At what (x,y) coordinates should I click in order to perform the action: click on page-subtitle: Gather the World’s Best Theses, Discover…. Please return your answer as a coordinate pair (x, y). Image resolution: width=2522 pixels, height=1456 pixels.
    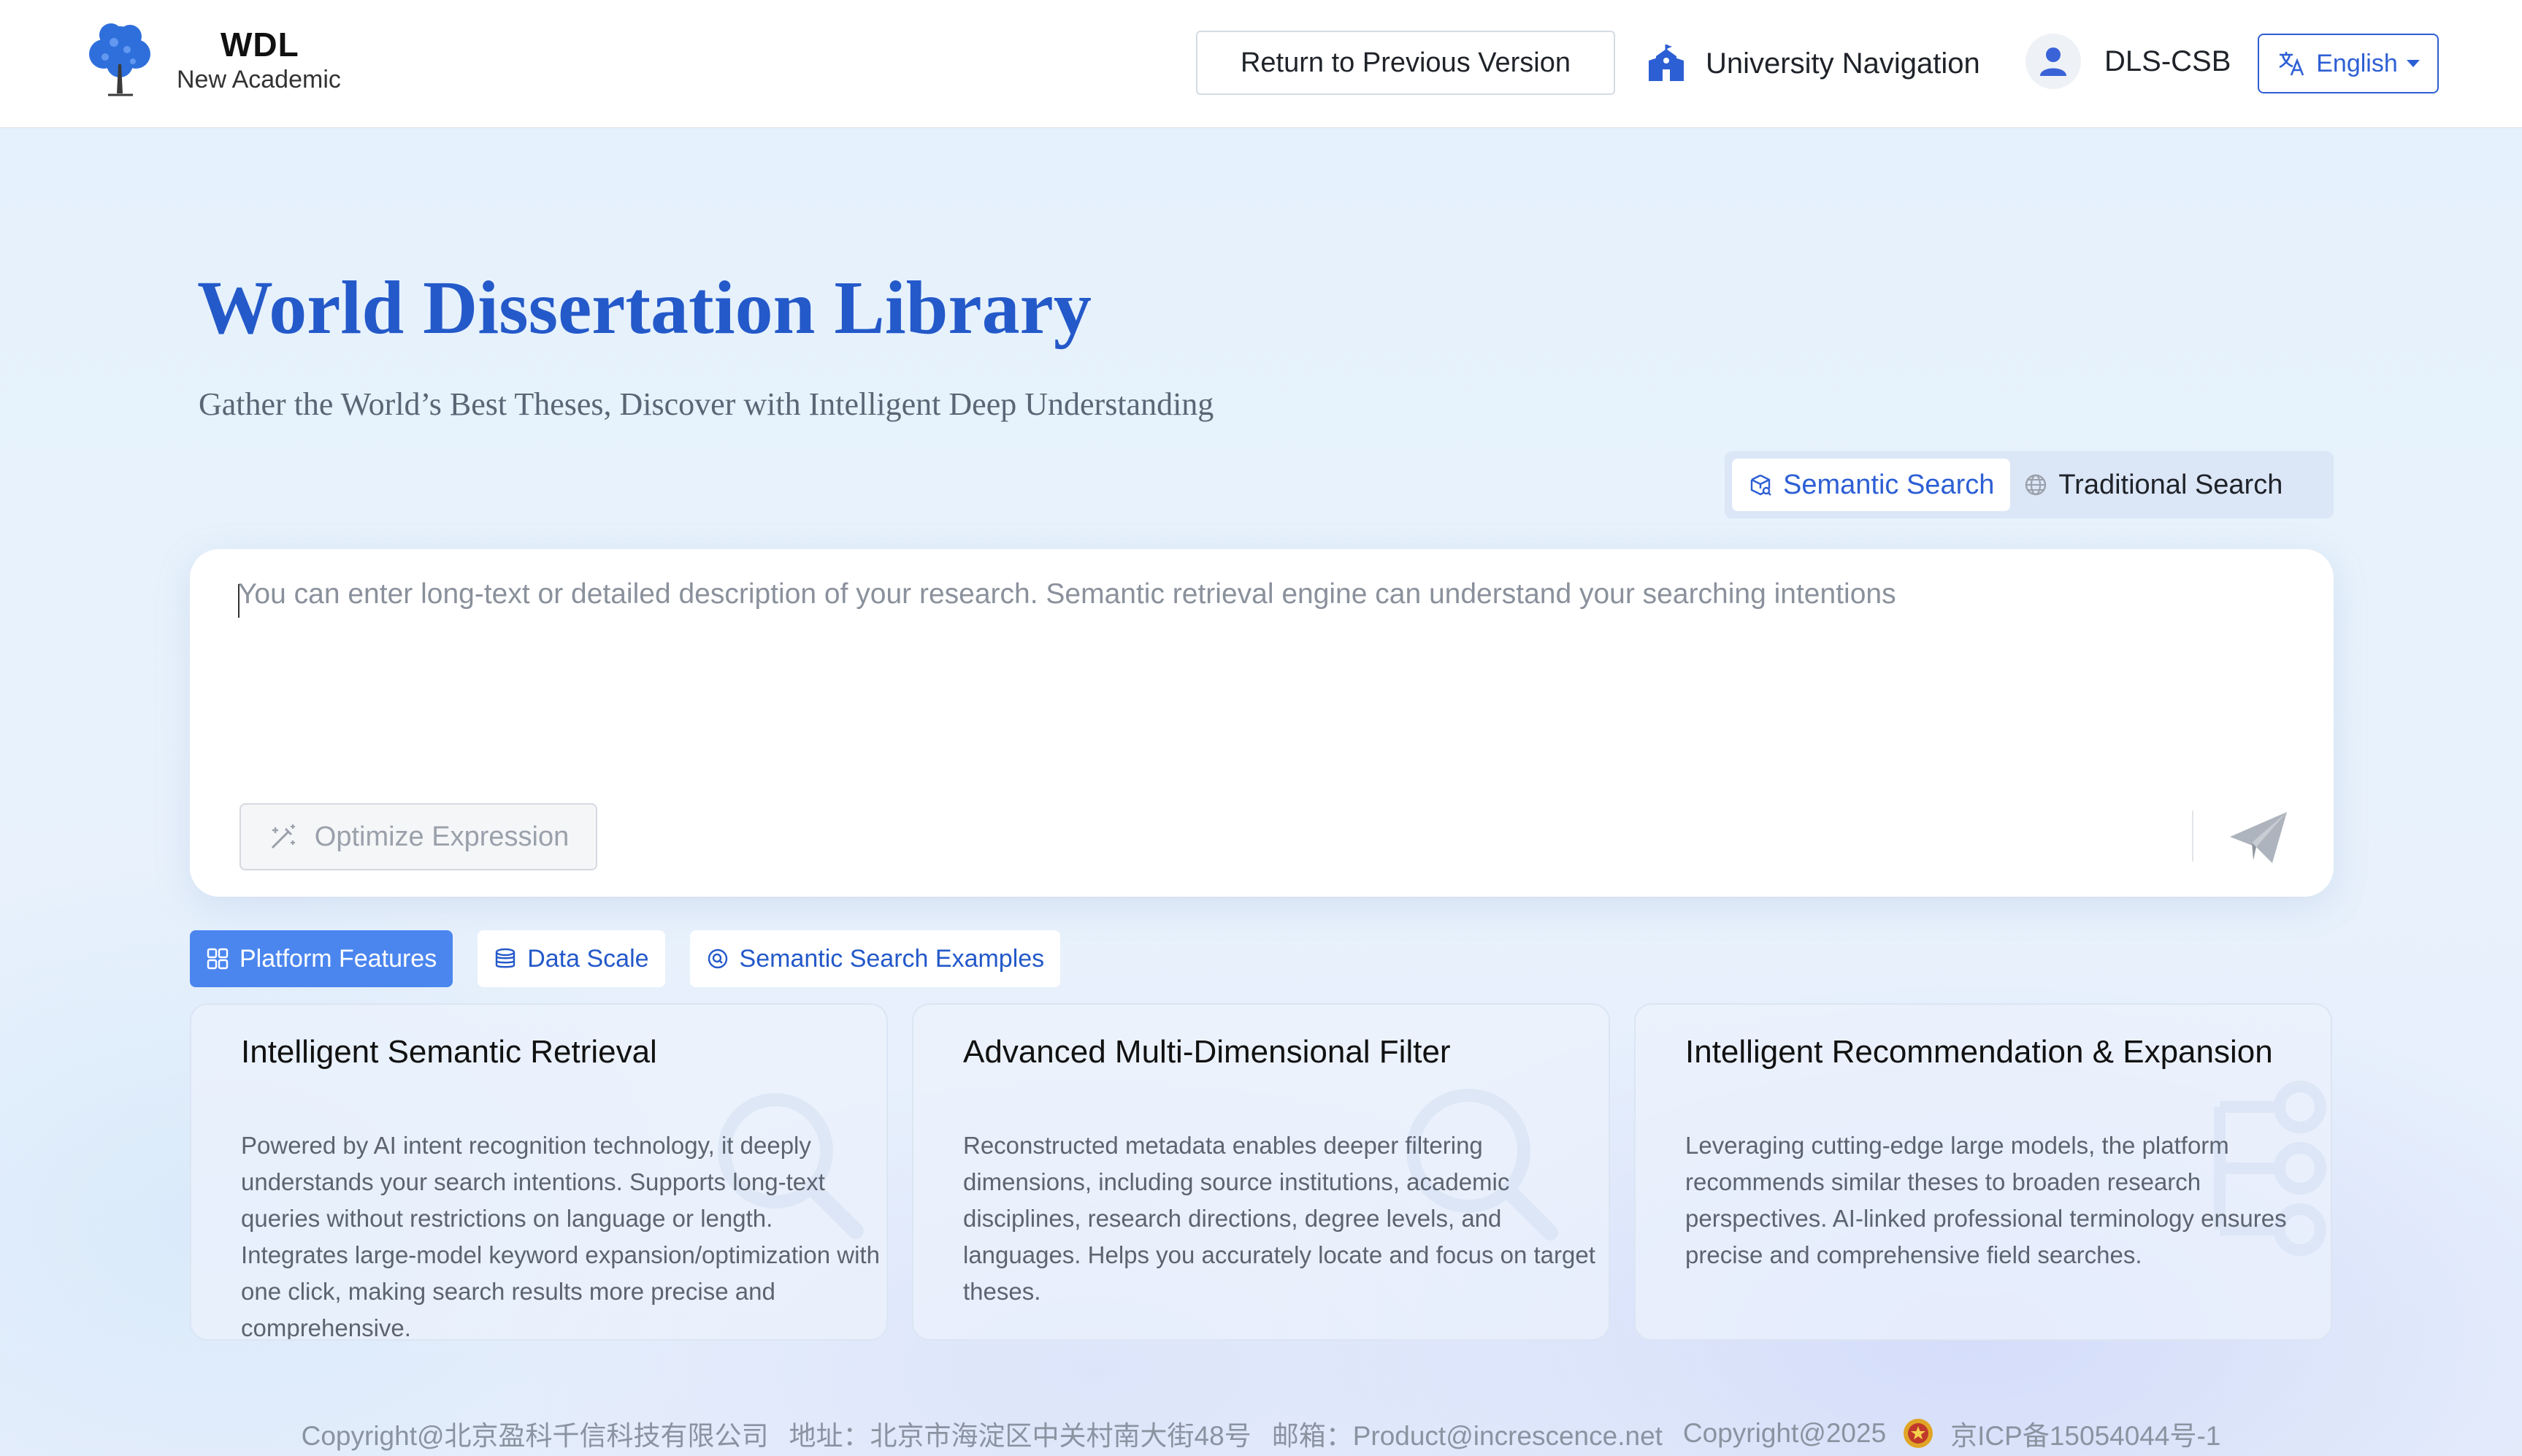
    Looking at the image, I should click on (706, 404).